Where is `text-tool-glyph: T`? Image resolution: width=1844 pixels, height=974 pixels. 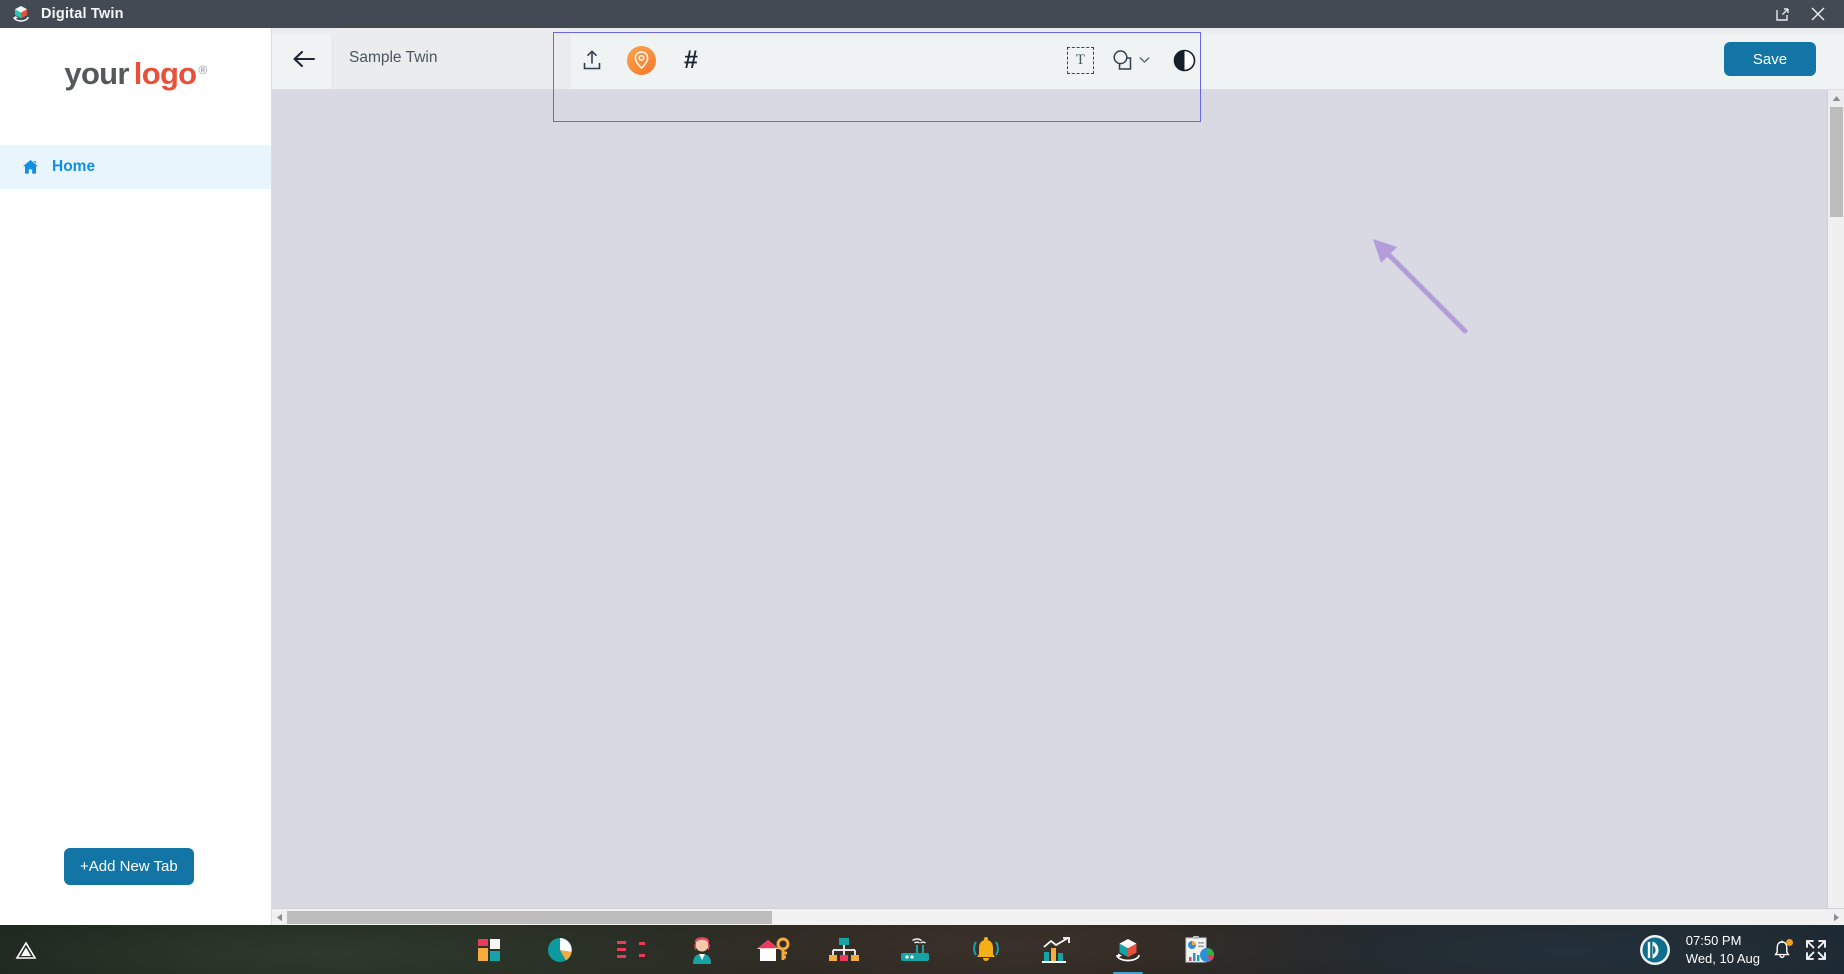 text-tool-glyph: T is located at coordinates (1080, 59).